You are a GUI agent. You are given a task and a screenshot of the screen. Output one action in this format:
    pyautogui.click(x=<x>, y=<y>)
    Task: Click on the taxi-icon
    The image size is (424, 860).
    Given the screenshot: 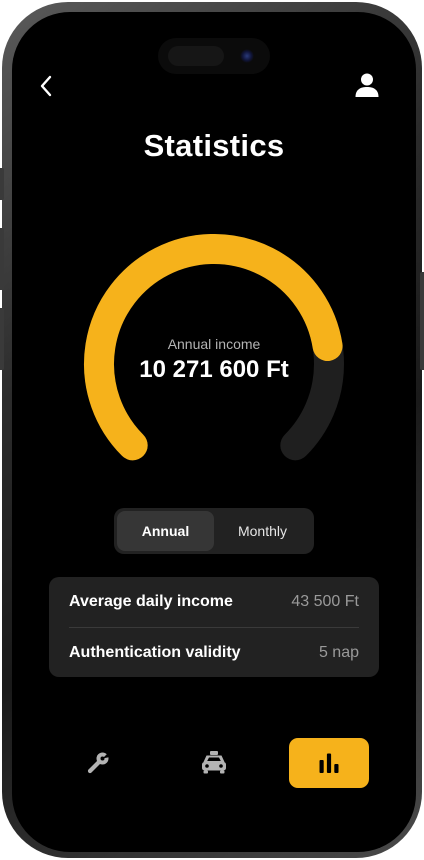 What is the action you would take?
    pyautogui.click(x=214, y=762)
    